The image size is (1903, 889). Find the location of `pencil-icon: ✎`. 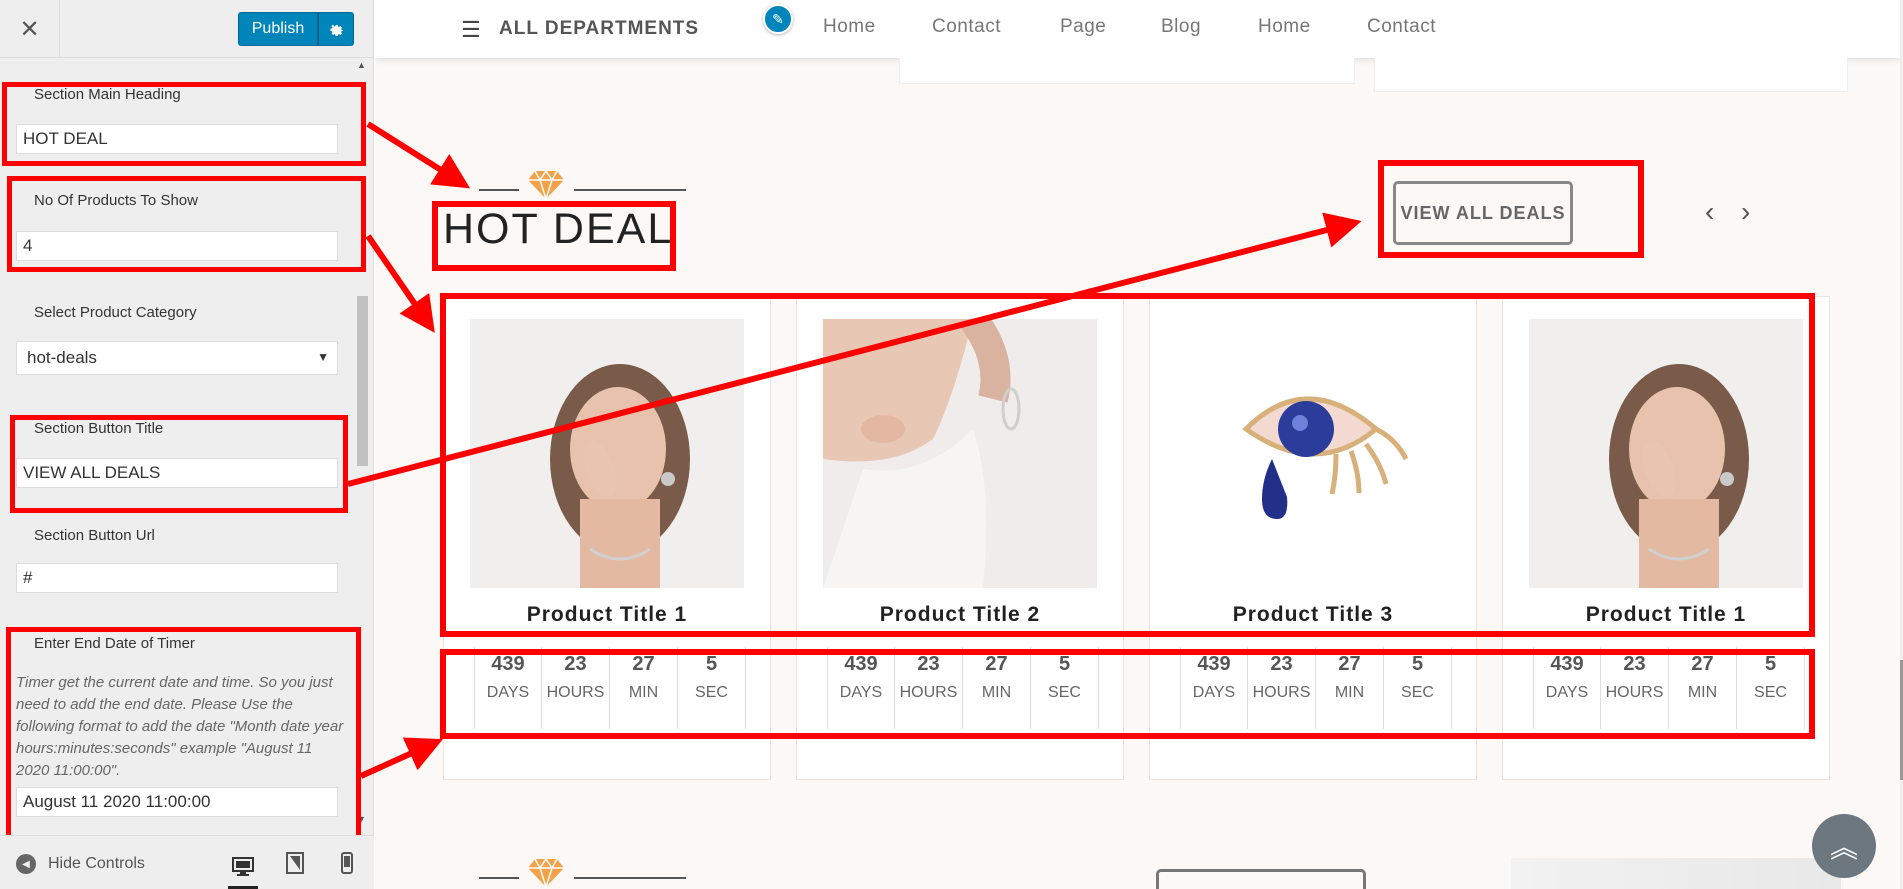

pencil-icon: ✎ is located at coordinates (778, 18).